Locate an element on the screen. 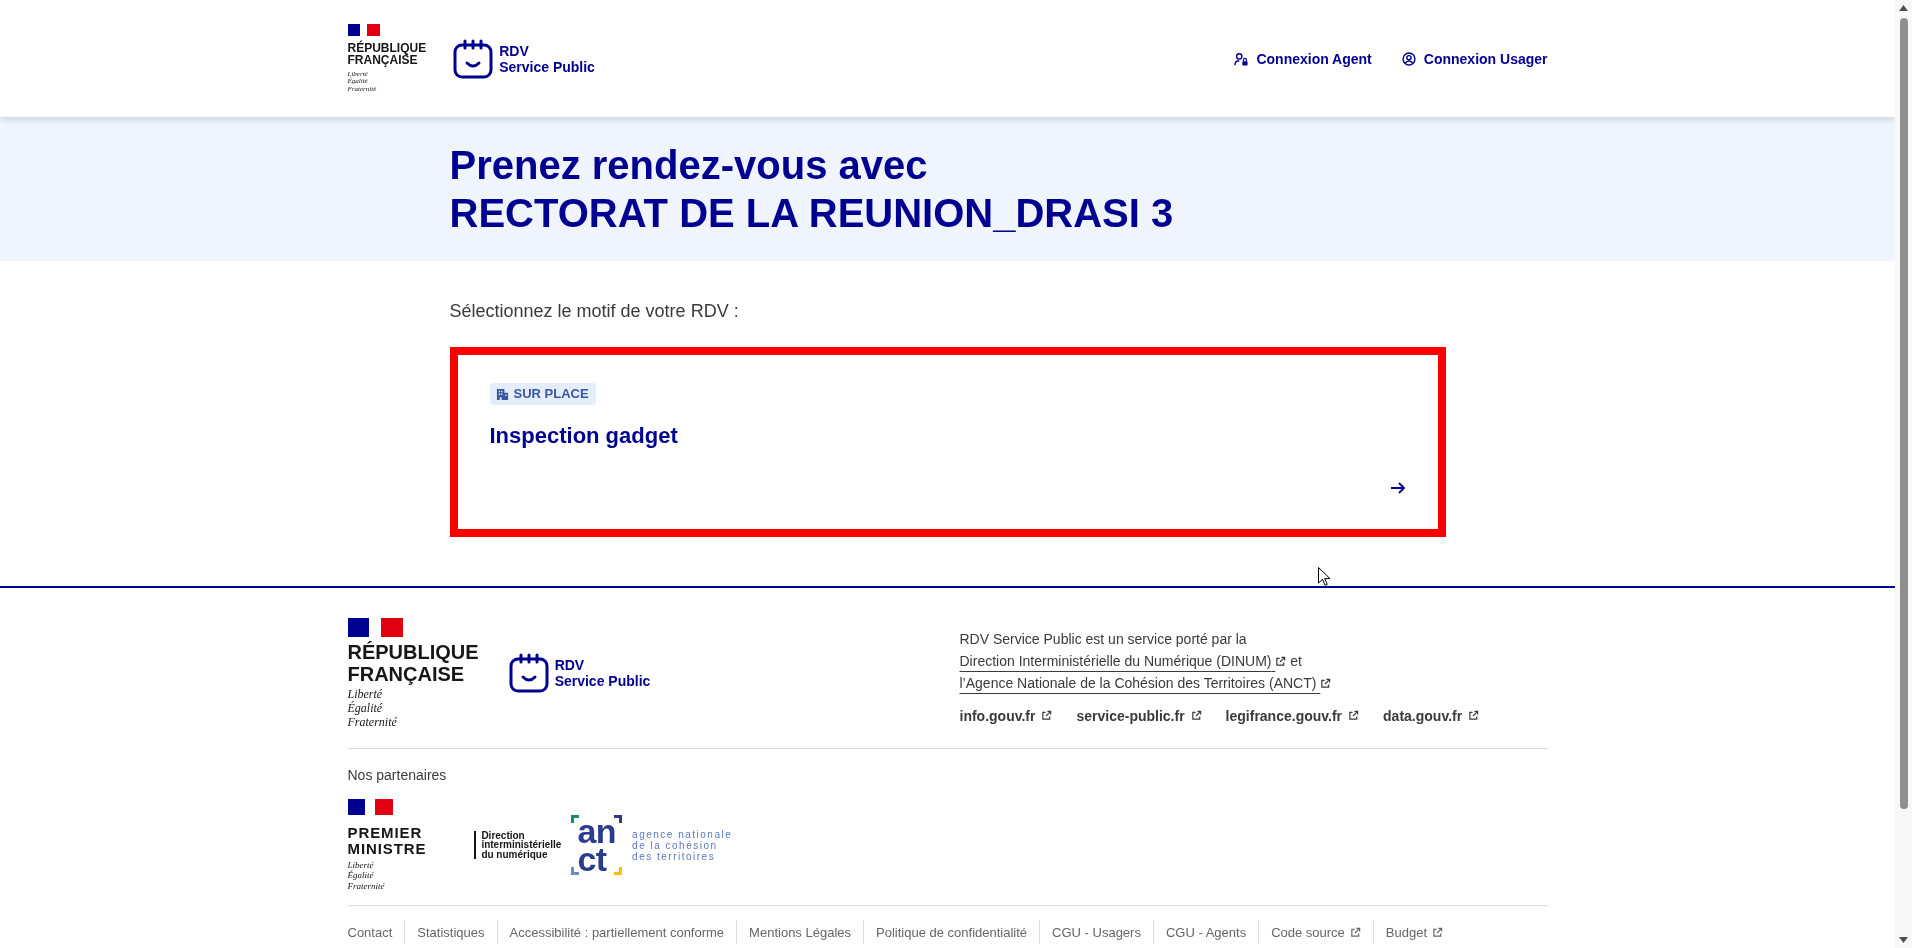 This screenshot has height=948, width=1912. service-description: RDV Service Public est un service porté par la Direction Interministérielle du Numérique (DINUM) et l’Agence Nationale de la Cohésion des Territoires (ANCT) is located at coordinates (1253, 660).